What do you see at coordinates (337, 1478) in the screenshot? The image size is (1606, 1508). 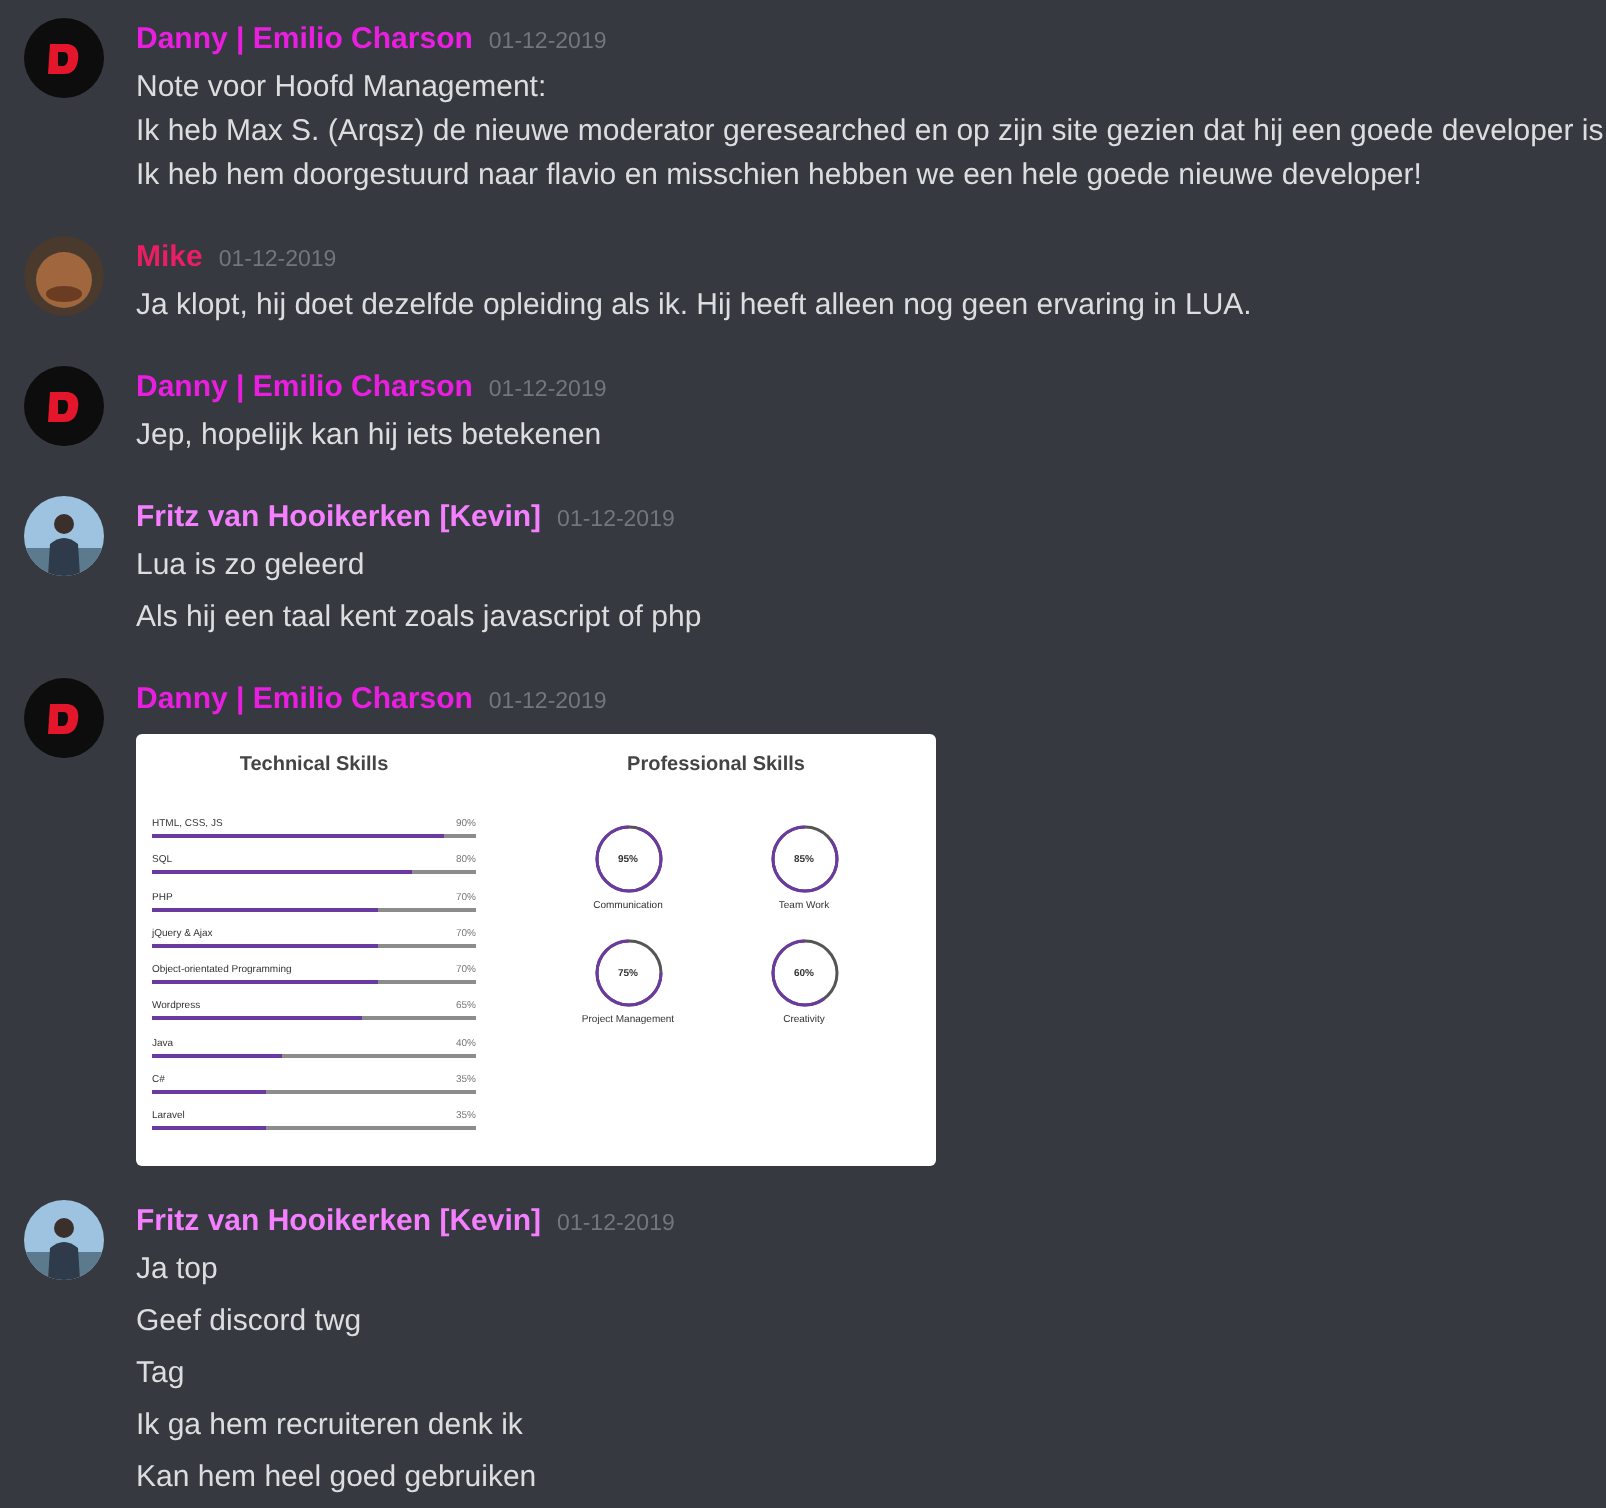 I see `message-text: Kan hem heel goed gebruiken` at bounding box center [337, 1478].